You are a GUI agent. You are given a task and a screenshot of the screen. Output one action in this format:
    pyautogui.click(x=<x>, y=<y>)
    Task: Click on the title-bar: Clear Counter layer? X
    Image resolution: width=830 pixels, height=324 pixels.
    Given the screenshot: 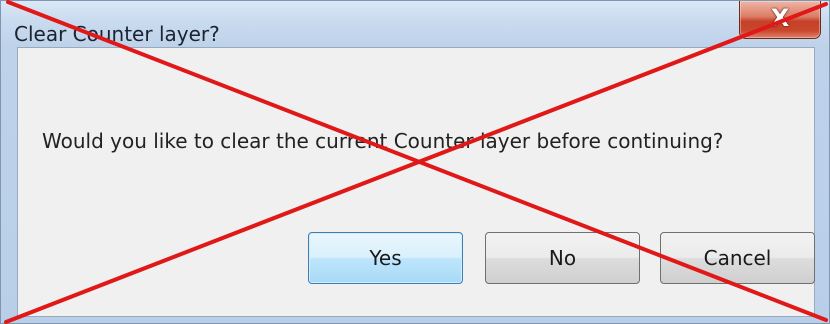 What is the action you would take?
    pyautogui.click(x=415, y=24)
    